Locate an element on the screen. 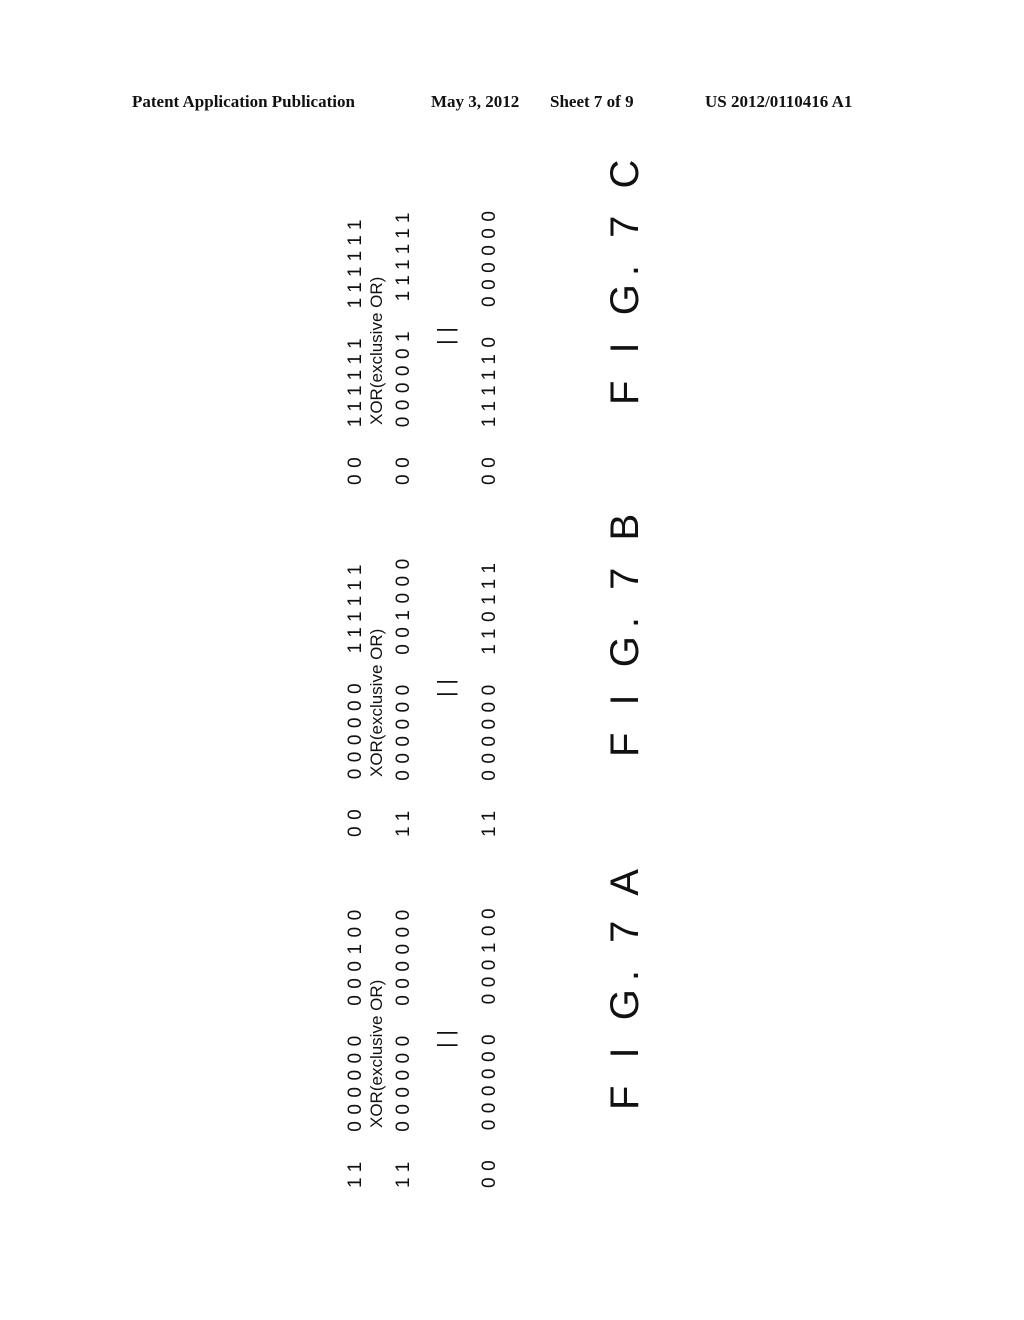 The image size is (1024, 1320). result: 00 111110 000000 is located at coordinates (489, 344).